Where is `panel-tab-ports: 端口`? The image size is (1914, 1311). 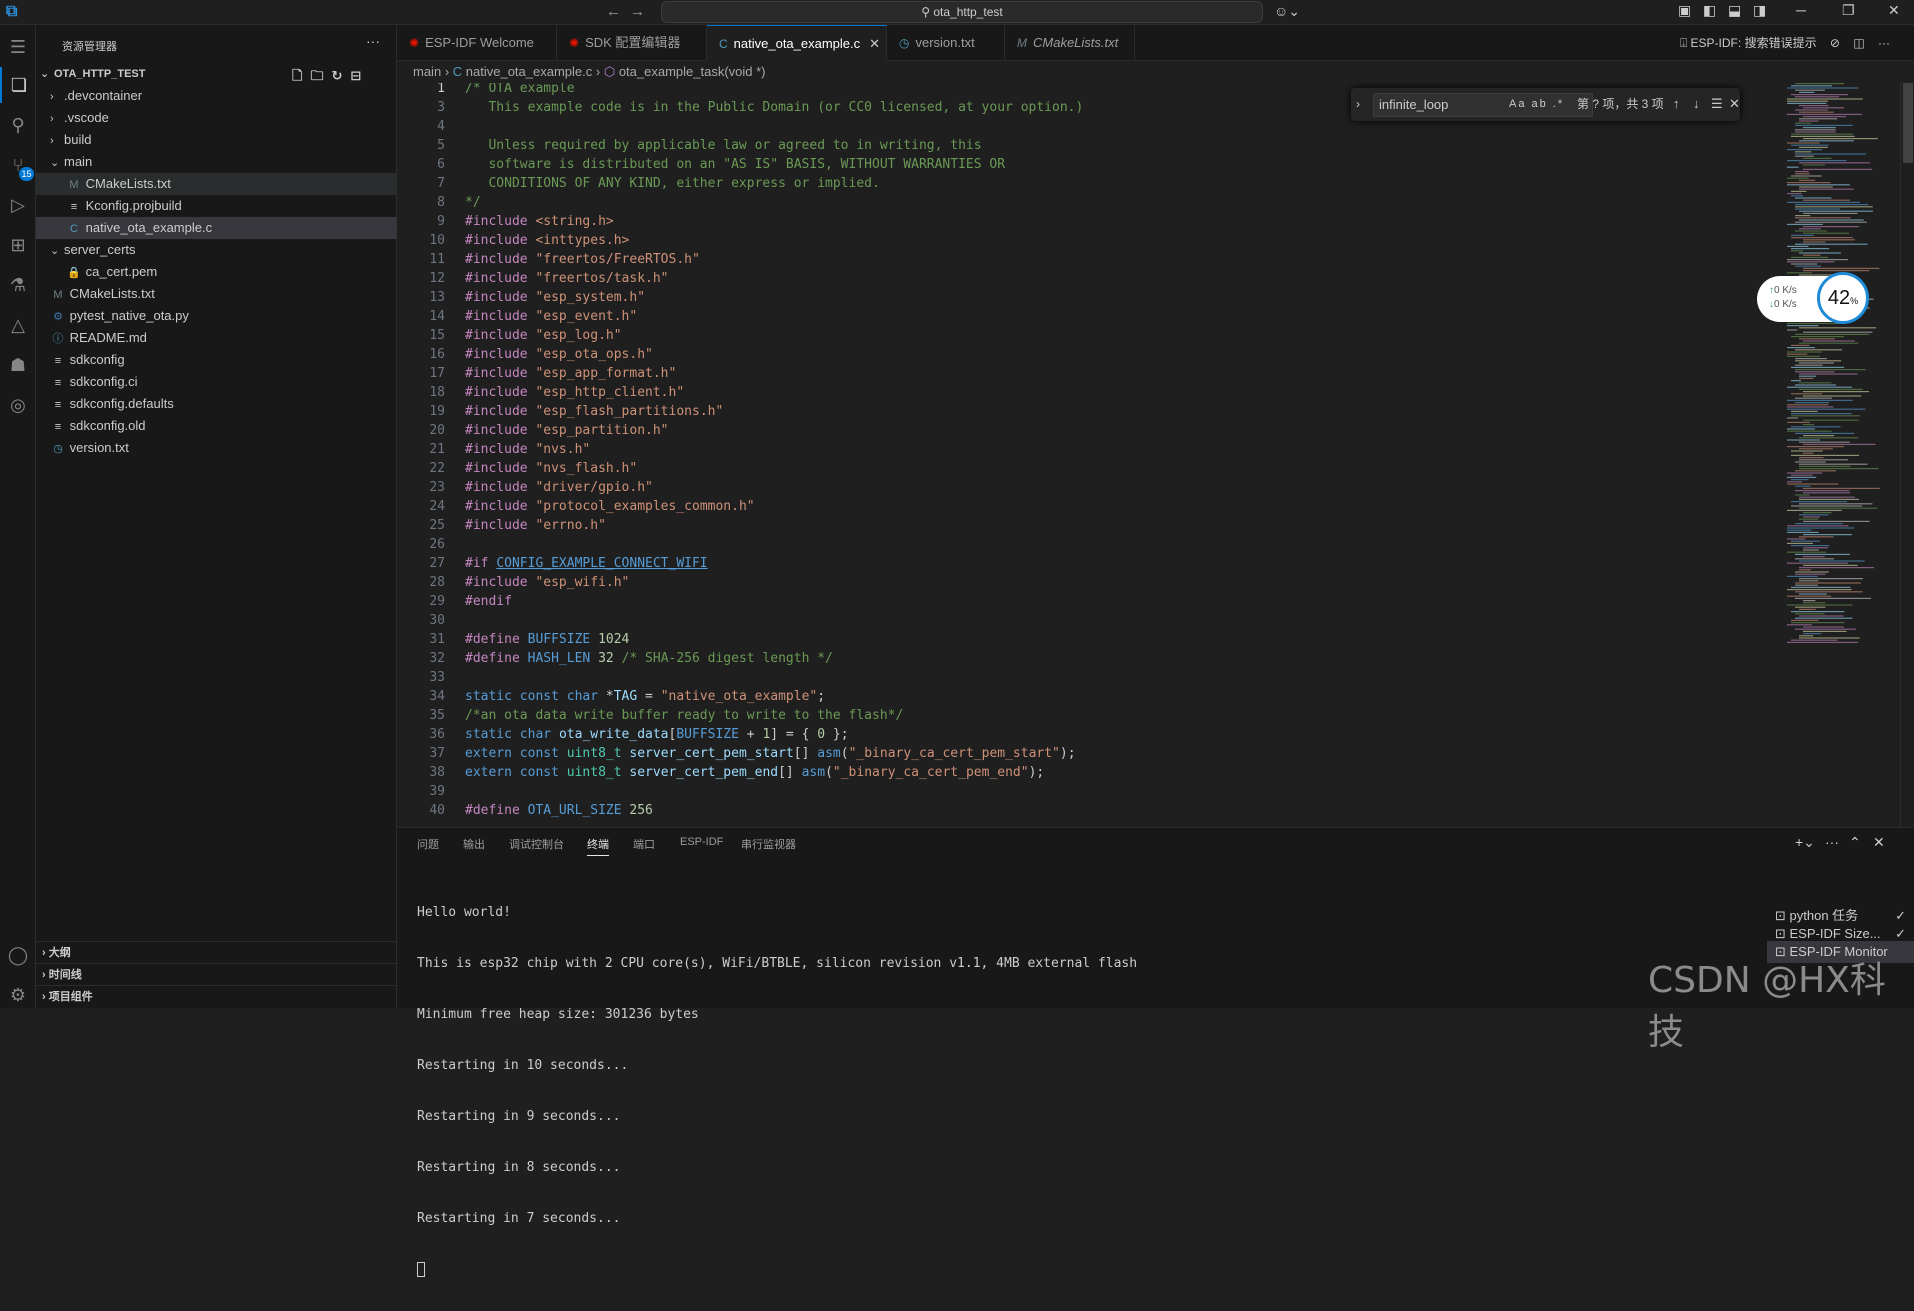 panel-tab-ports: 端口 is located at coordinates (644, 844).